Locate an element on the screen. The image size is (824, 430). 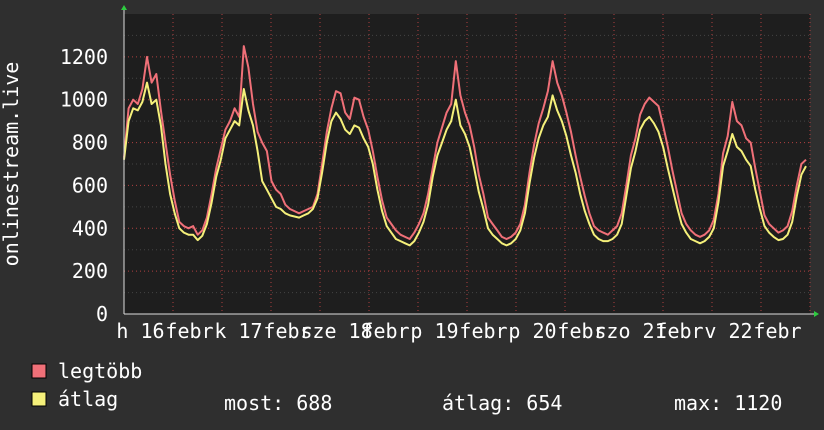
y-tick-label: 0 is located at coordinates (102, 314).